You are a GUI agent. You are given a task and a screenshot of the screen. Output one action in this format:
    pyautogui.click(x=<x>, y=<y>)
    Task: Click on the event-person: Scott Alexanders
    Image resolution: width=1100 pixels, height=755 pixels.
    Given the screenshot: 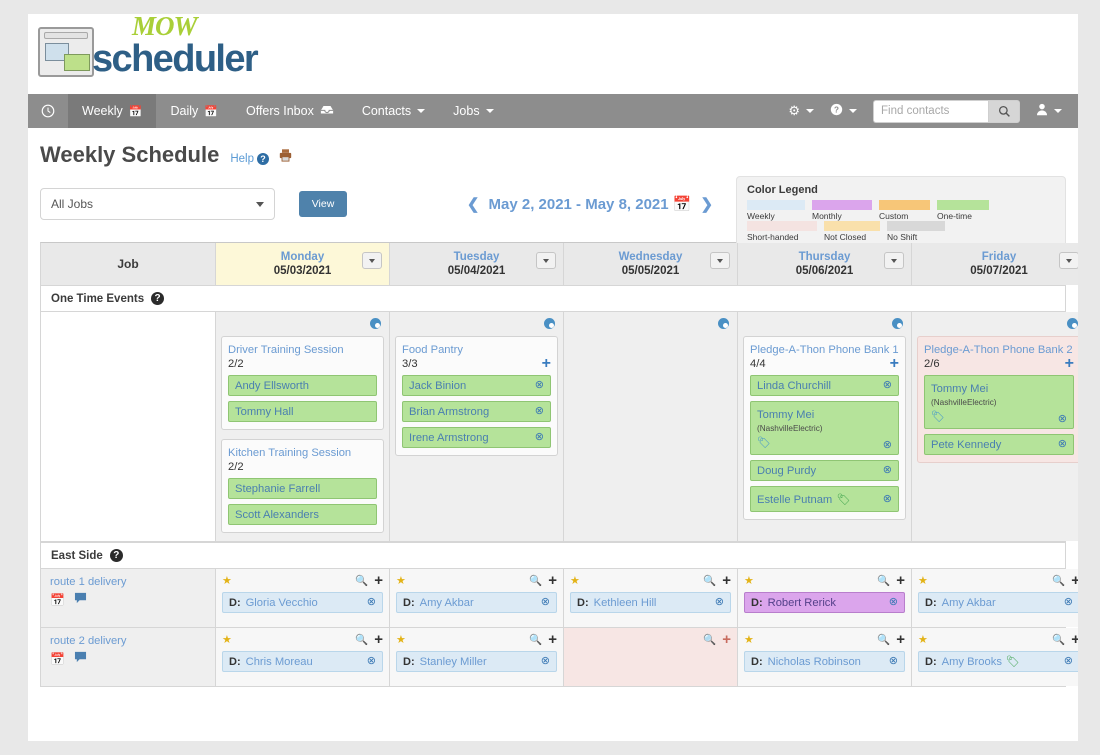 What is the action you would take?
    pyautogui.click(x=302, y=514)
    